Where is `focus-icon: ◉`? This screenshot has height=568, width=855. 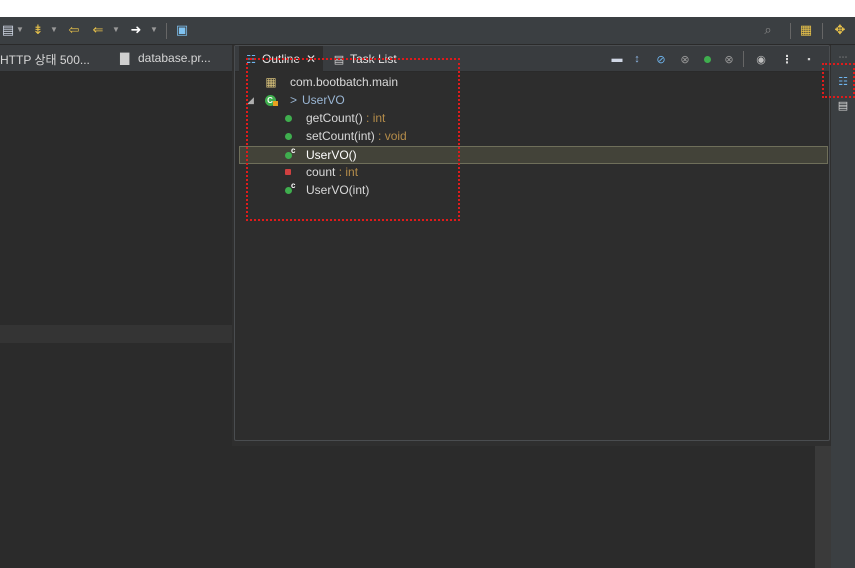
focus-icon: ◉ is located at coordinates (761, 59).